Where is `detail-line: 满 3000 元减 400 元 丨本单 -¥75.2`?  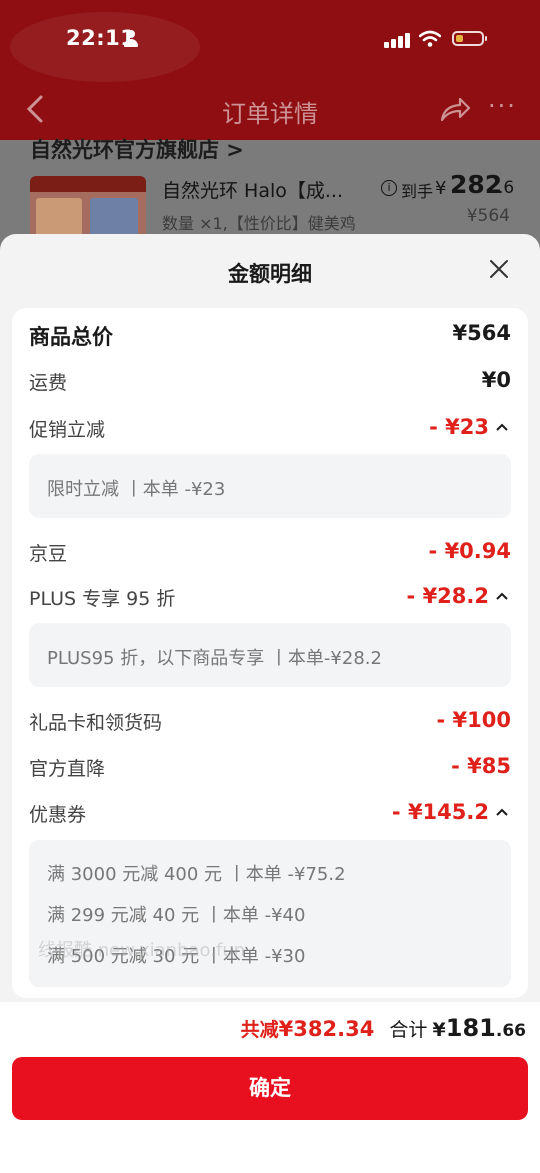
detail-line: 满 3000 元减 400 元 丨本单 -¥75.2 is located at coordinates (196, 874).